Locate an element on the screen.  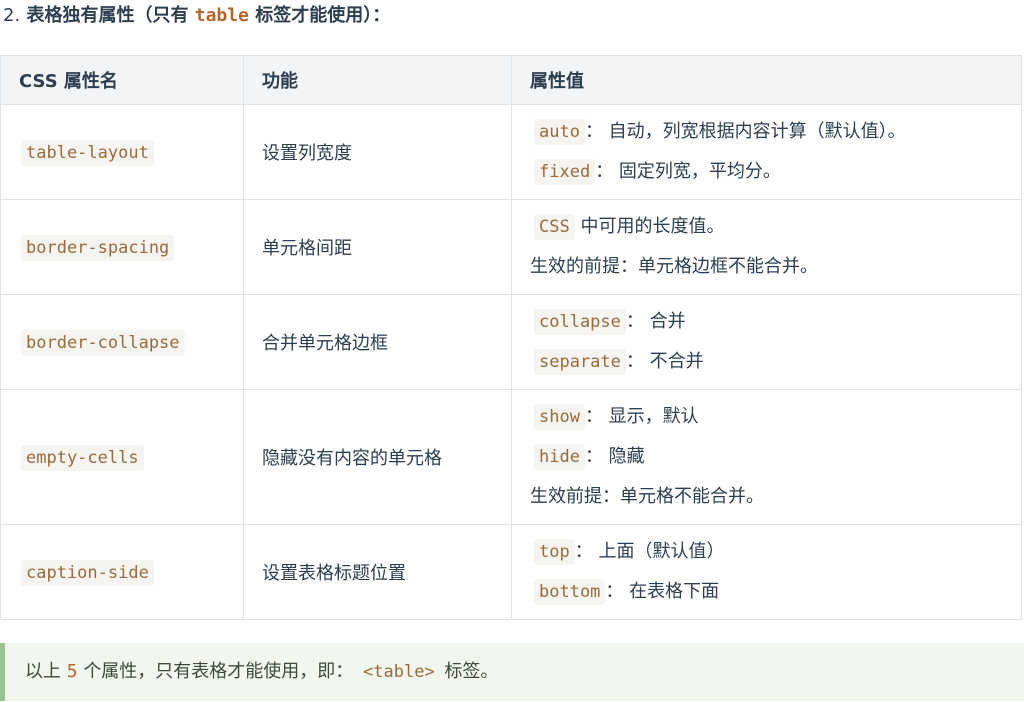
heading-code: table is located at coordinates (221, 15).